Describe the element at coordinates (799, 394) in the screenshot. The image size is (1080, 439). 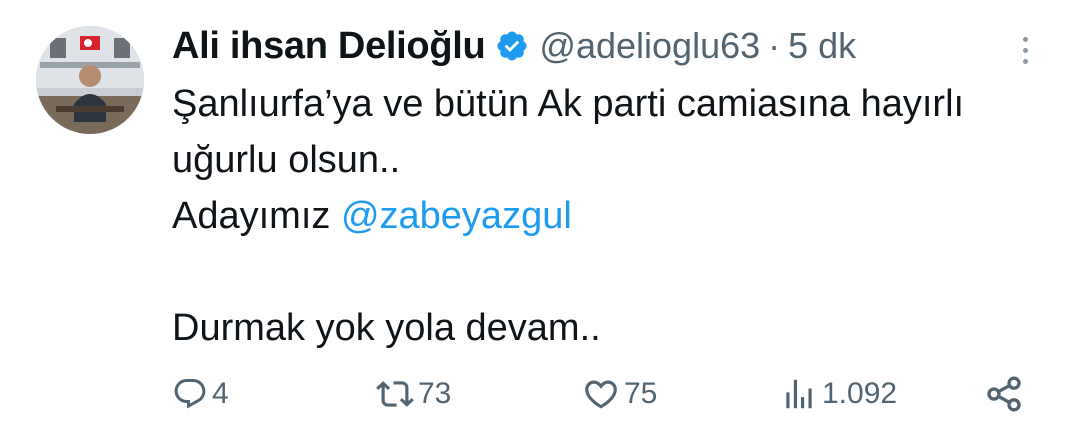
I see `views-icon` at that location.